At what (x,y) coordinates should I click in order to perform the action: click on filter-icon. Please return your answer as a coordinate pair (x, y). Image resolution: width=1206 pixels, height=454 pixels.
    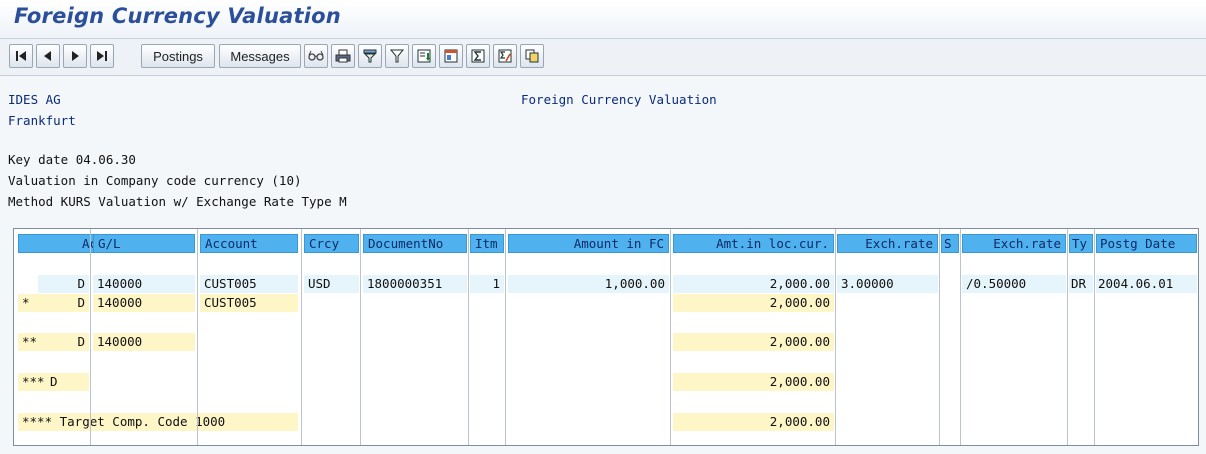
    Looking at the image, I should click on (370, 56).